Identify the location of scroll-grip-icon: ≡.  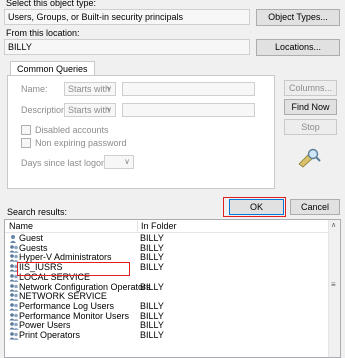
(333, 284).